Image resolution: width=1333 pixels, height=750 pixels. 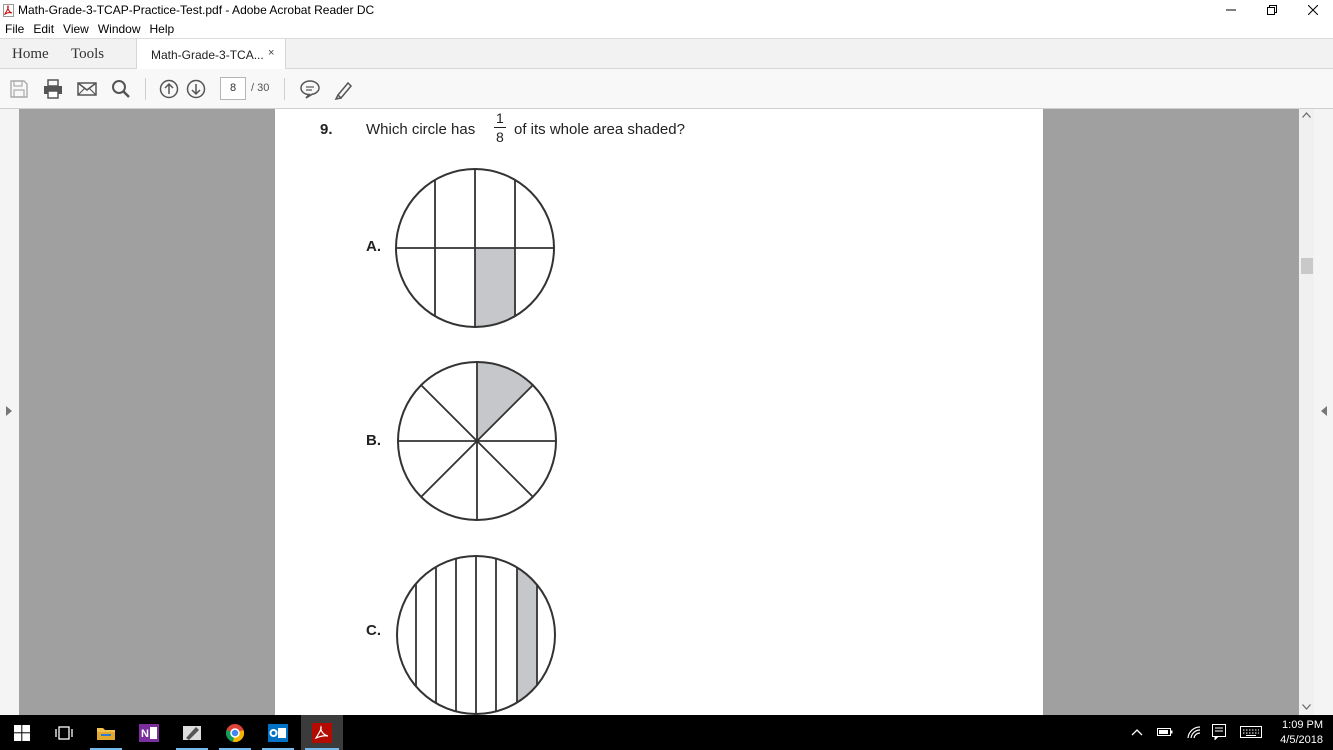 I want to click on chrome-button, so click(x=235, y=732).